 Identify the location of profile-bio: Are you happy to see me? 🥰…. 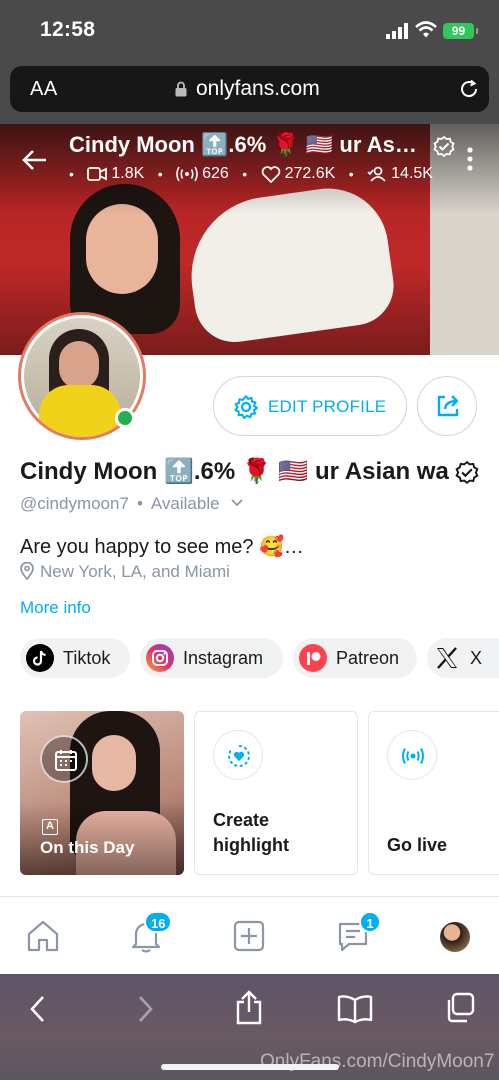
(162, 547).